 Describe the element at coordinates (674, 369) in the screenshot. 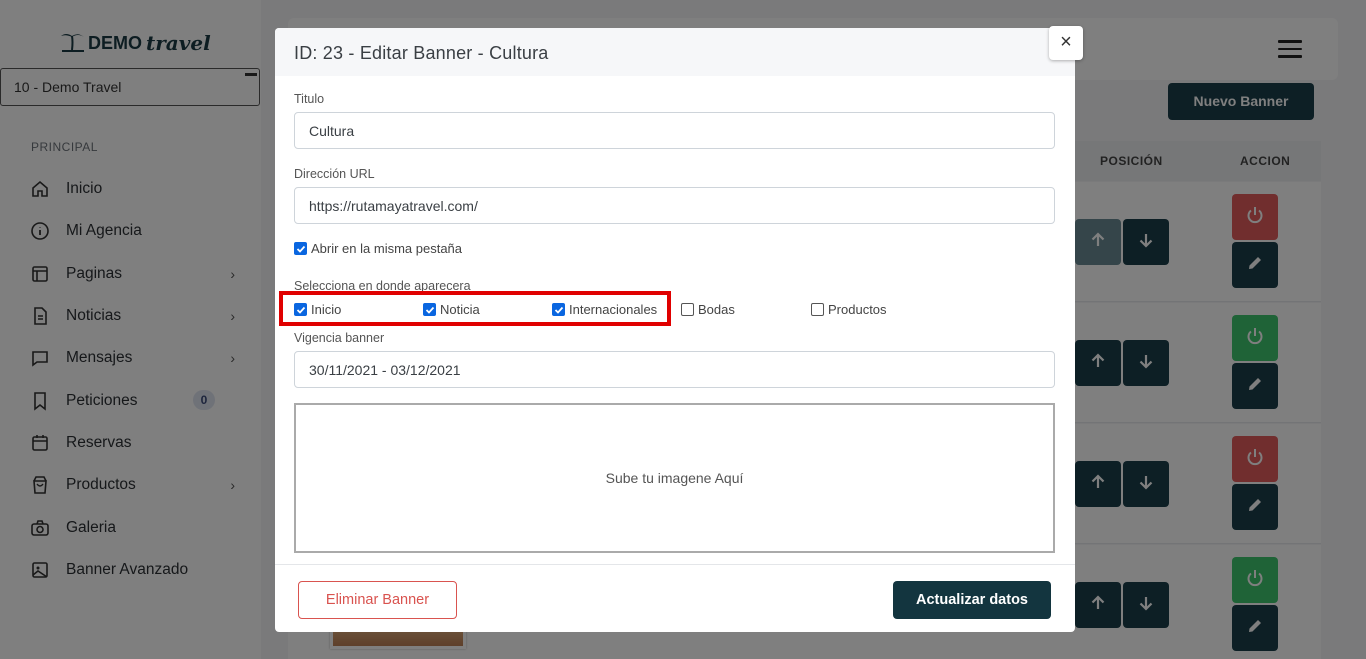

I see `validity-date-range-input: 30/11/2021 - 03/12/2021` at that location.